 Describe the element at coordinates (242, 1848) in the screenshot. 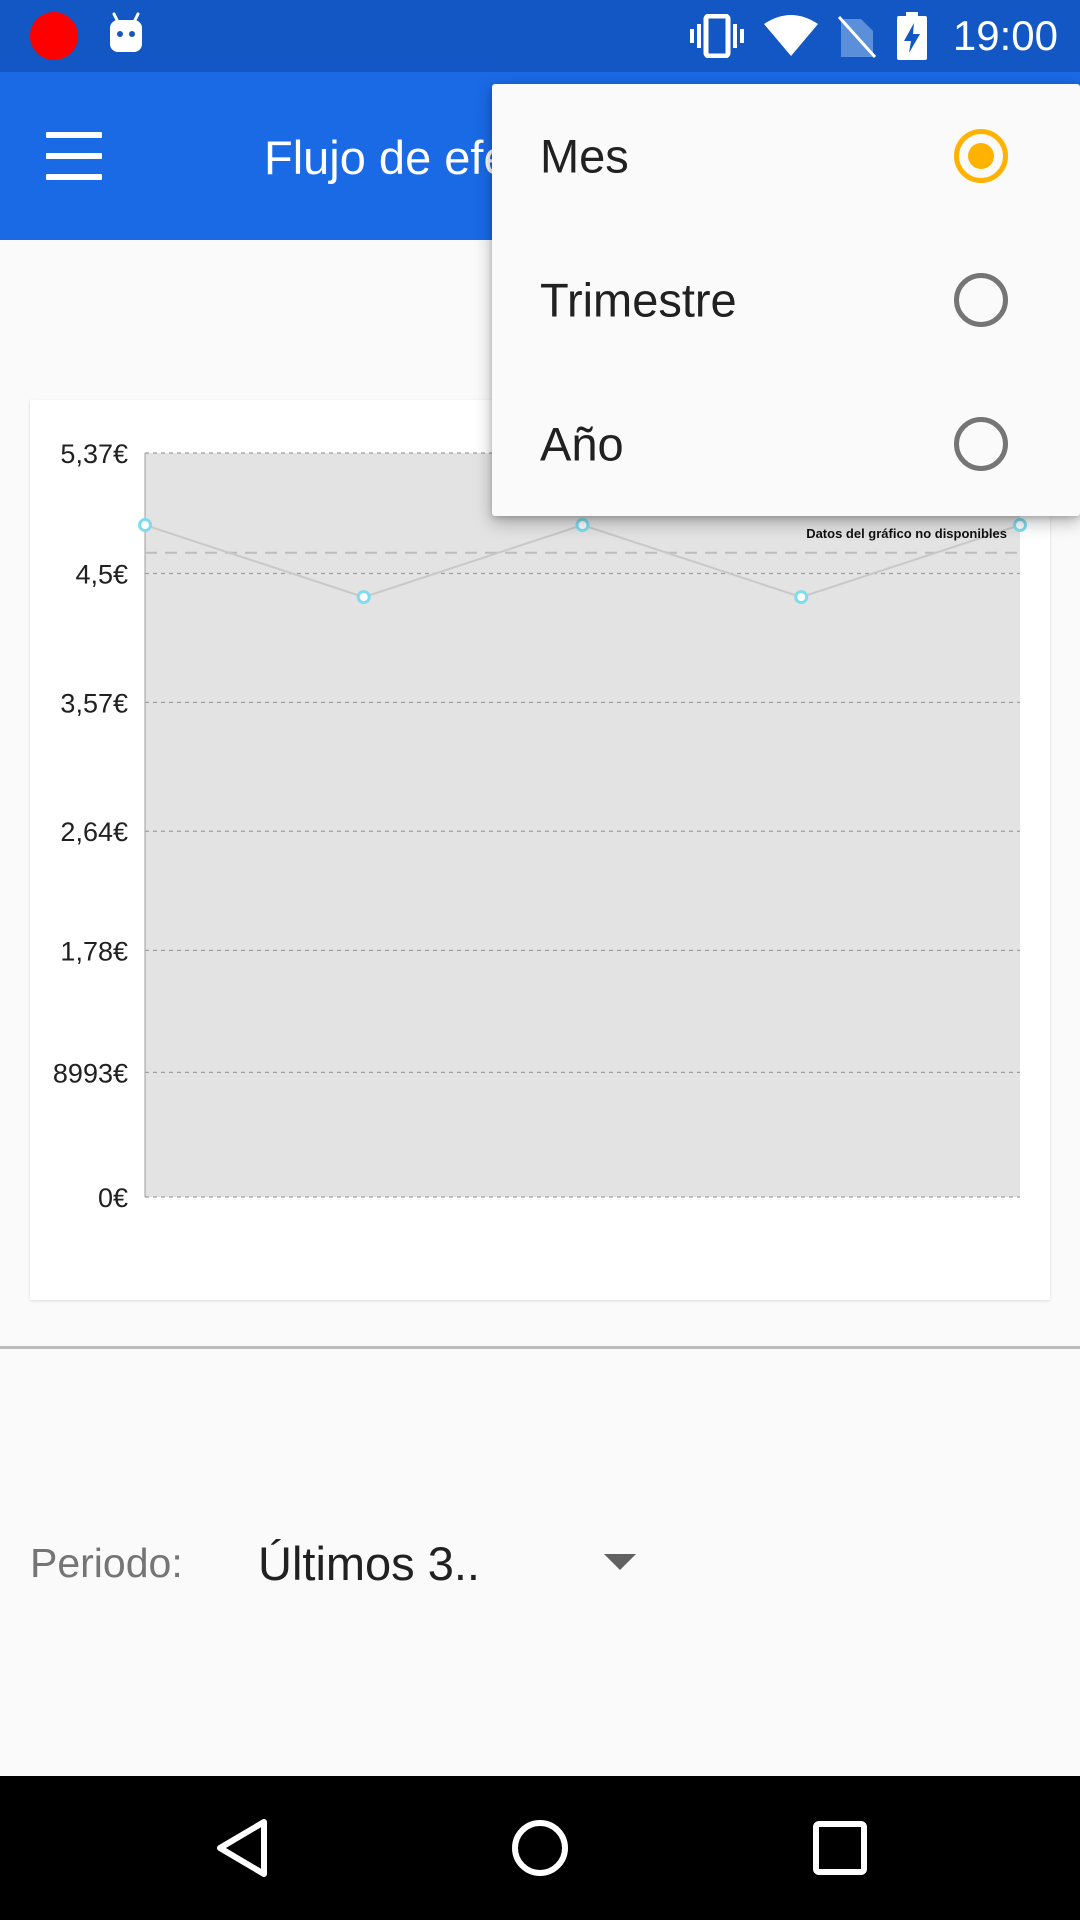

I see `back-icon` at that location.